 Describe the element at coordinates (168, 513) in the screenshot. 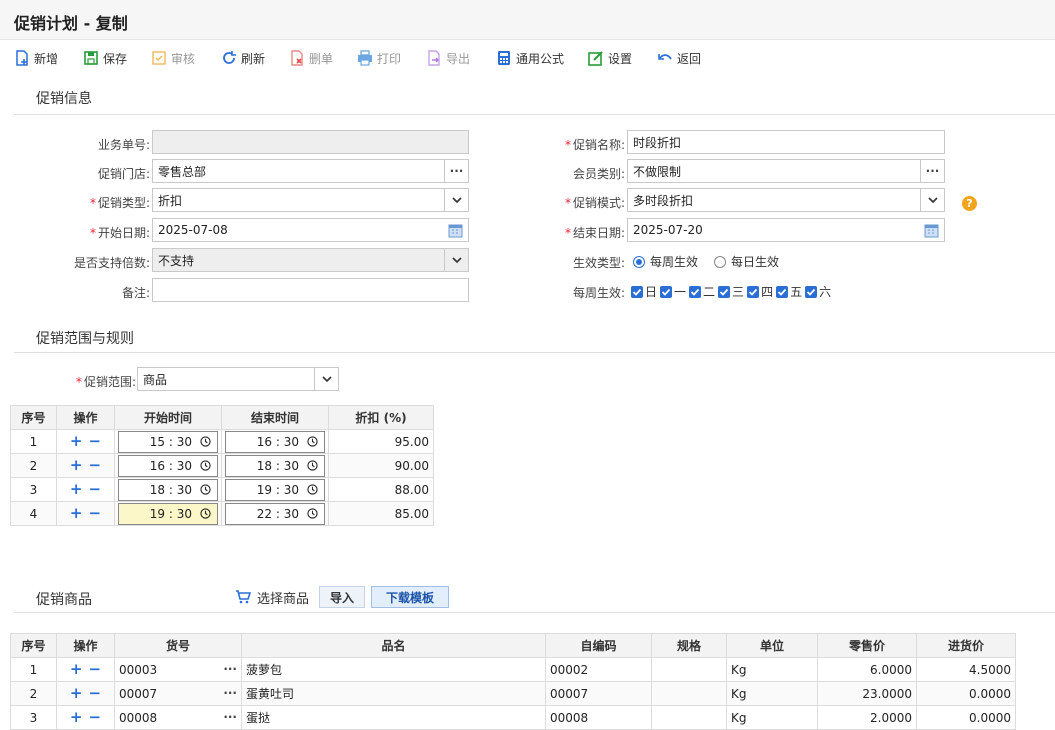

I see `start-time-input: 19 : 30` at that location.